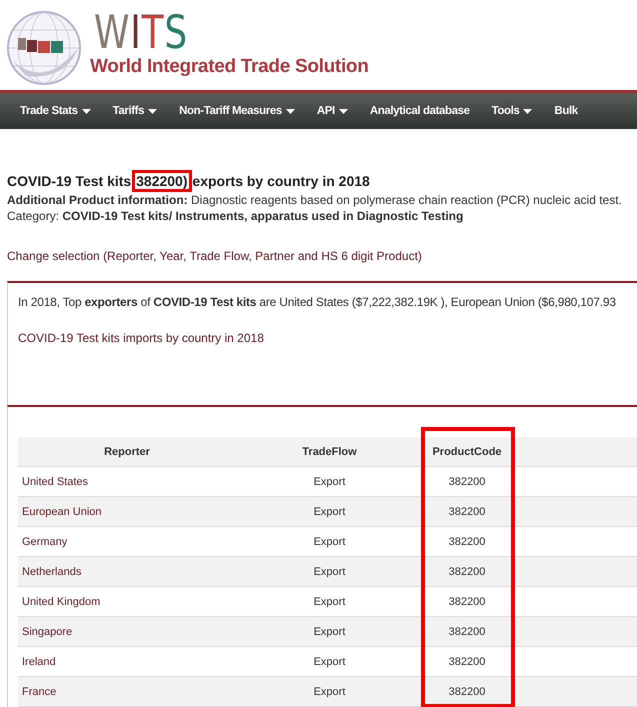 The width and height of the screenshot is (637, 707). I want to click on globe-logo-icon, so click(44, 48).